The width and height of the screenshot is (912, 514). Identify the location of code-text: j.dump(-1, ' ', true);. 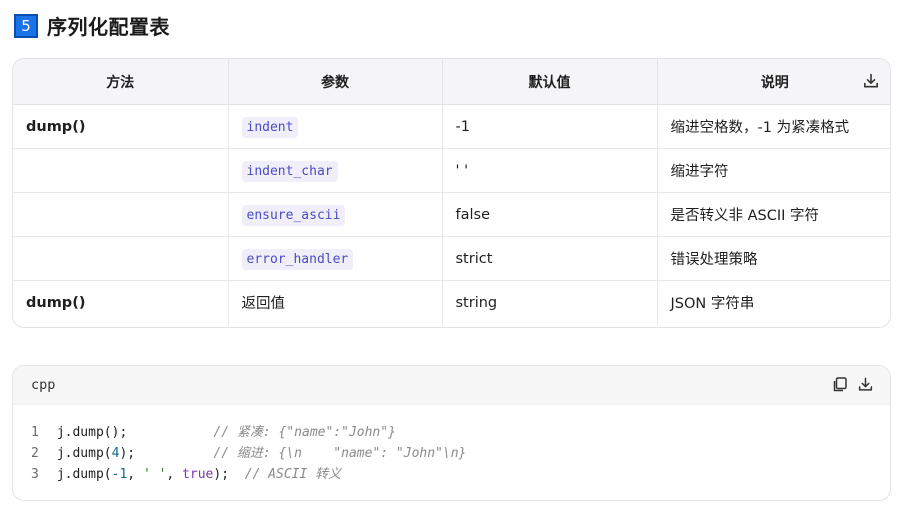
(143, 474).